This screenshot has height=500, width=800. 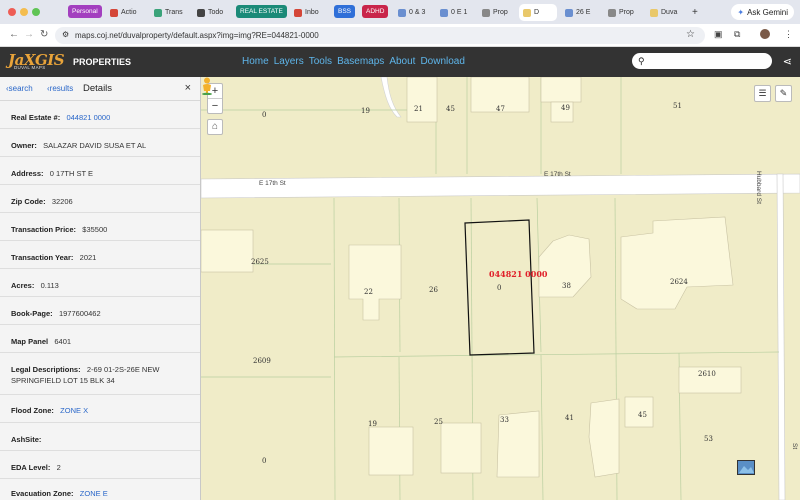 I want to click on field-label: Acres:, so click(x=23, y=285).